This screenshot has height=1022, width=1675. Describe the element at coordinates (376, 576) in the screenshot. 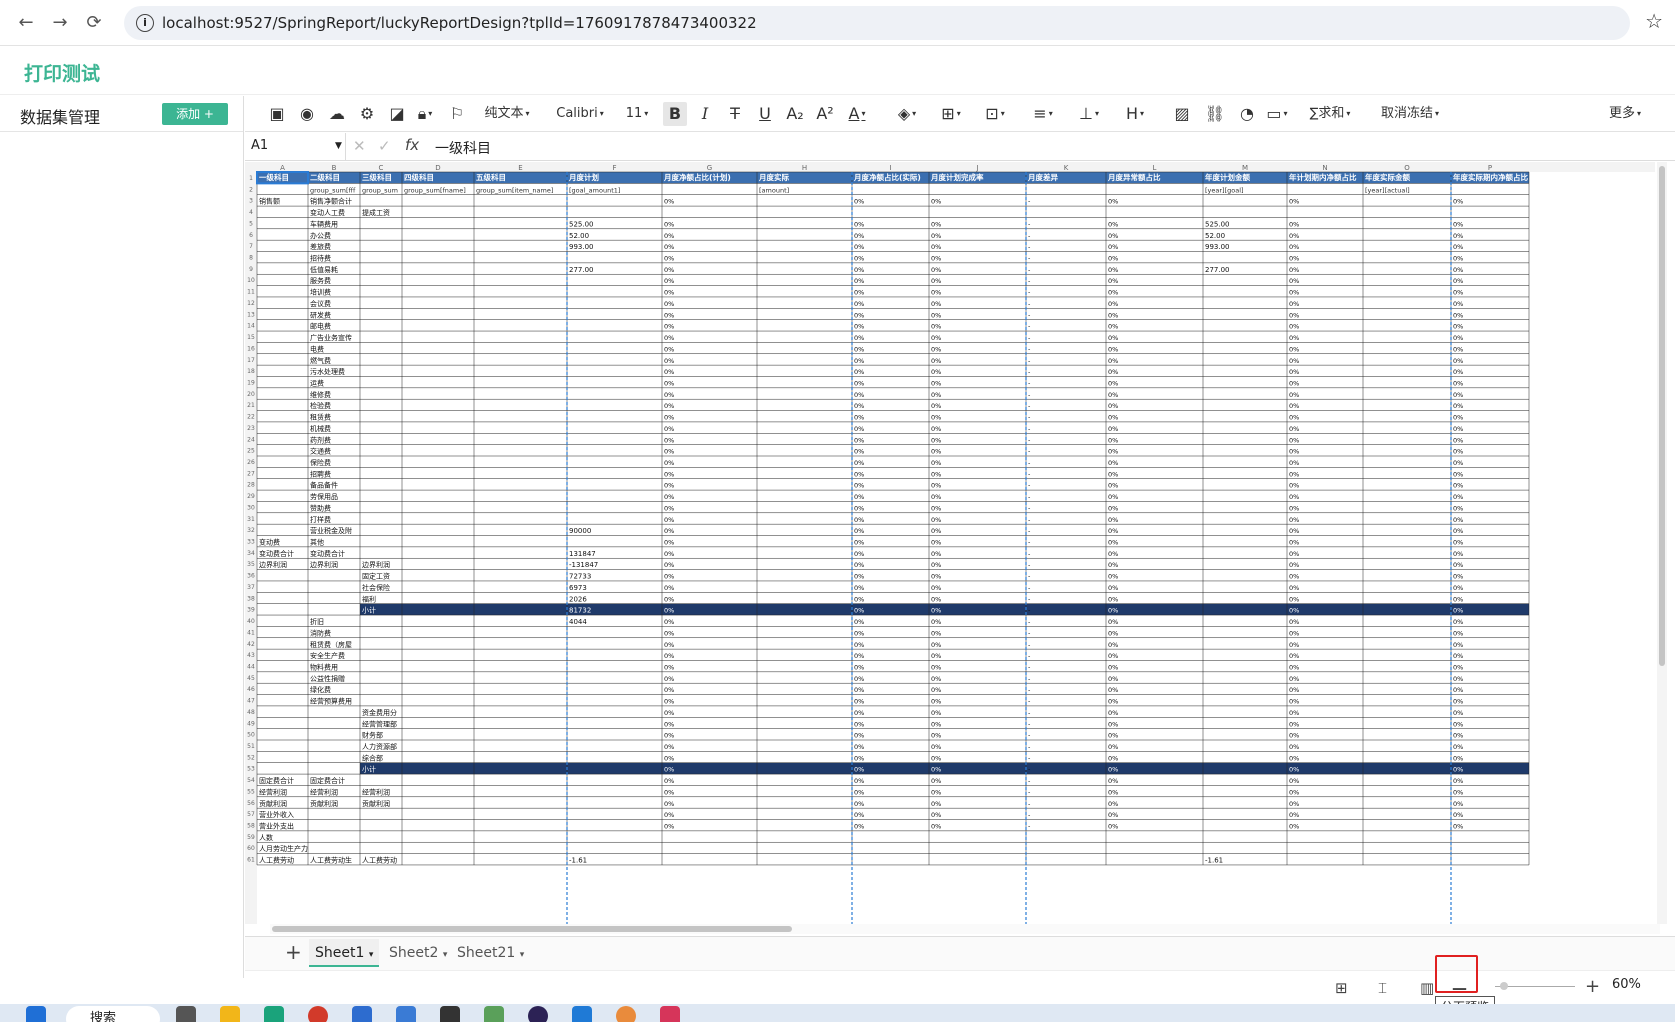

I see `data-cell: 固定工资` at that location.